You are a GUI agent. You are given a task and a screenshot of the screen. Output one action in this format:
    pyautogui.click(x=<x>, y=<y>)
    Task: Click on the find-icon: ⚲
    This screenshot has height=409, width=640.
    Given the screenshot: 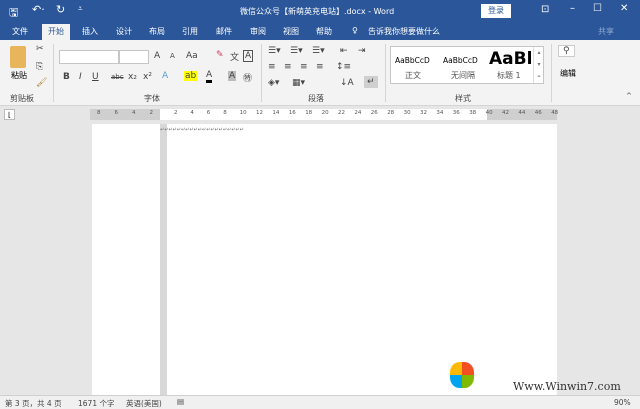 What is the action you would take?
    pyautogui.click(x=566, y=51)
    